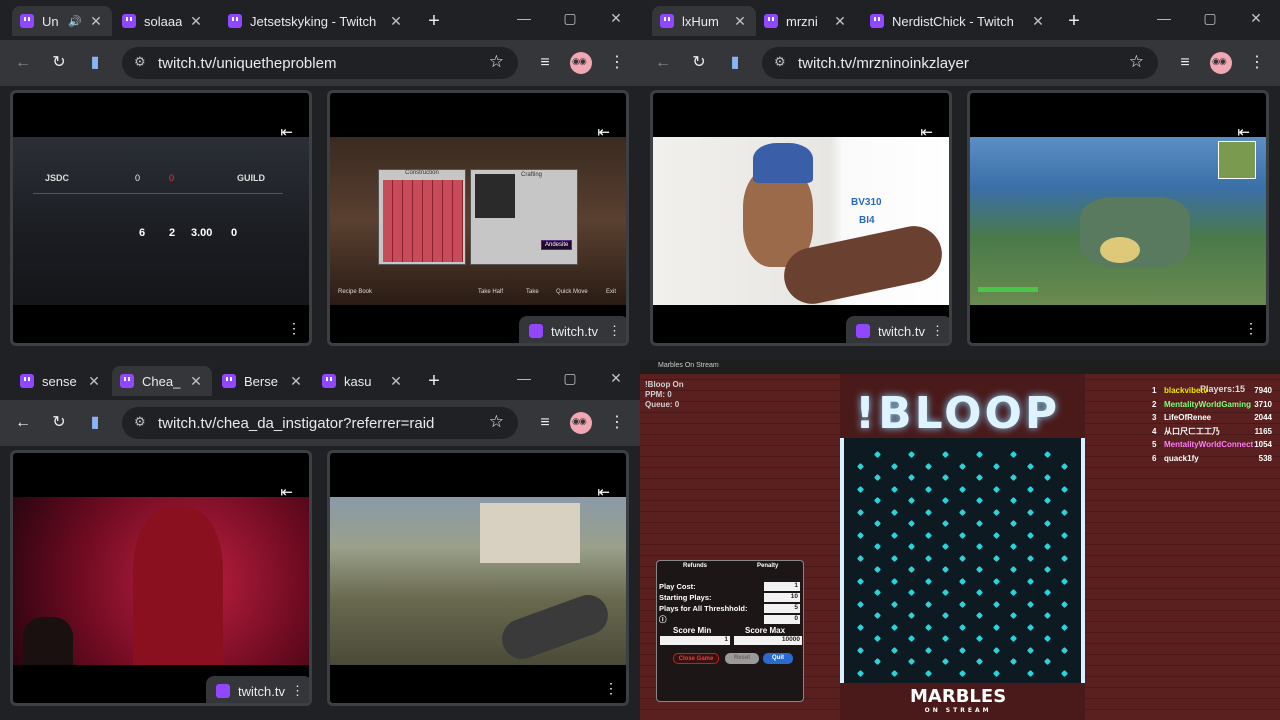 The image size is (1280, 720). I want to click on tab-title: Jetsetskyking - Twitch, so click(313, 21).